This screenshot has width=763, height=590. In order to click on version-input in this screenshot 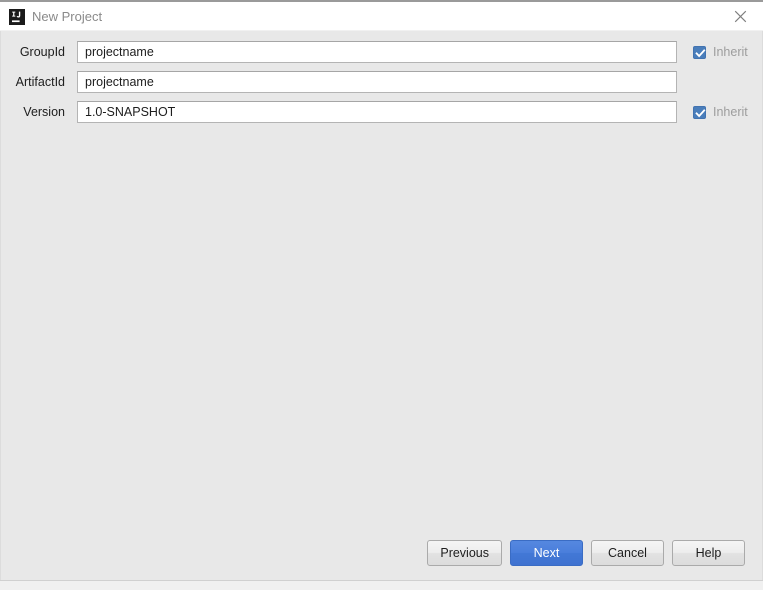, I will do `click(377, 112)`.